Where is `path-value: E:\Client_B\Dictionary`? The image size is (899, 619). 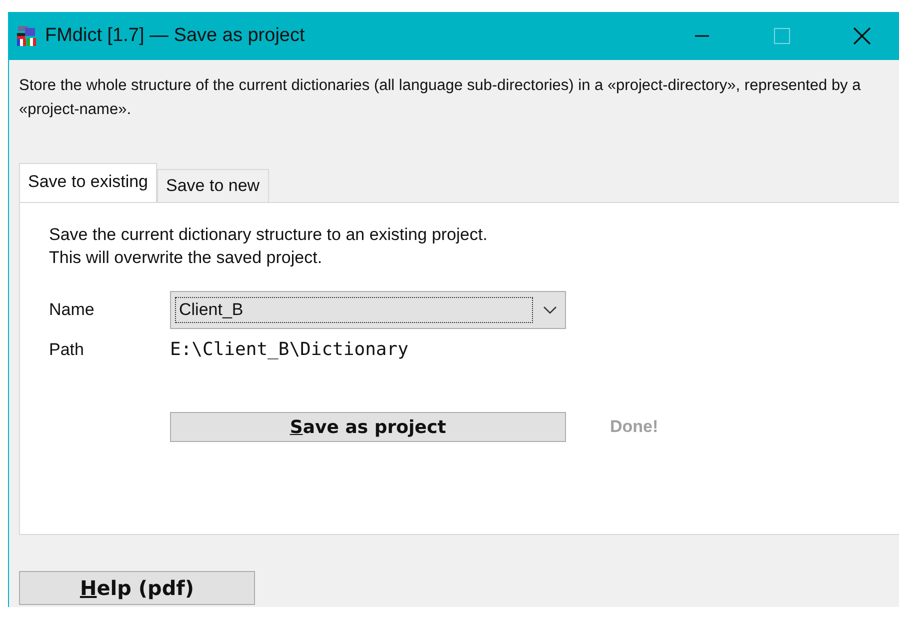
path-value: E:\Client_B\Dictionary is located at coordinates (289, 349).